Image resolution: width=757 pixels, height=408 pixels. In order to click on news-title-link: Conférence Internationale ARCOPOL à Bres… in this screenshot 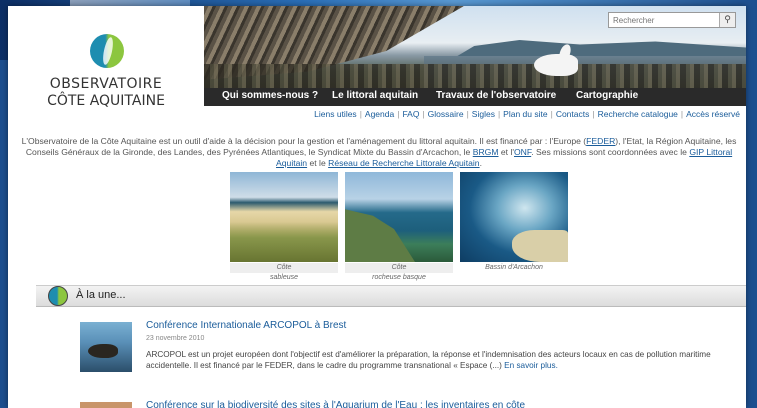, I will do `click(246, 325)`.